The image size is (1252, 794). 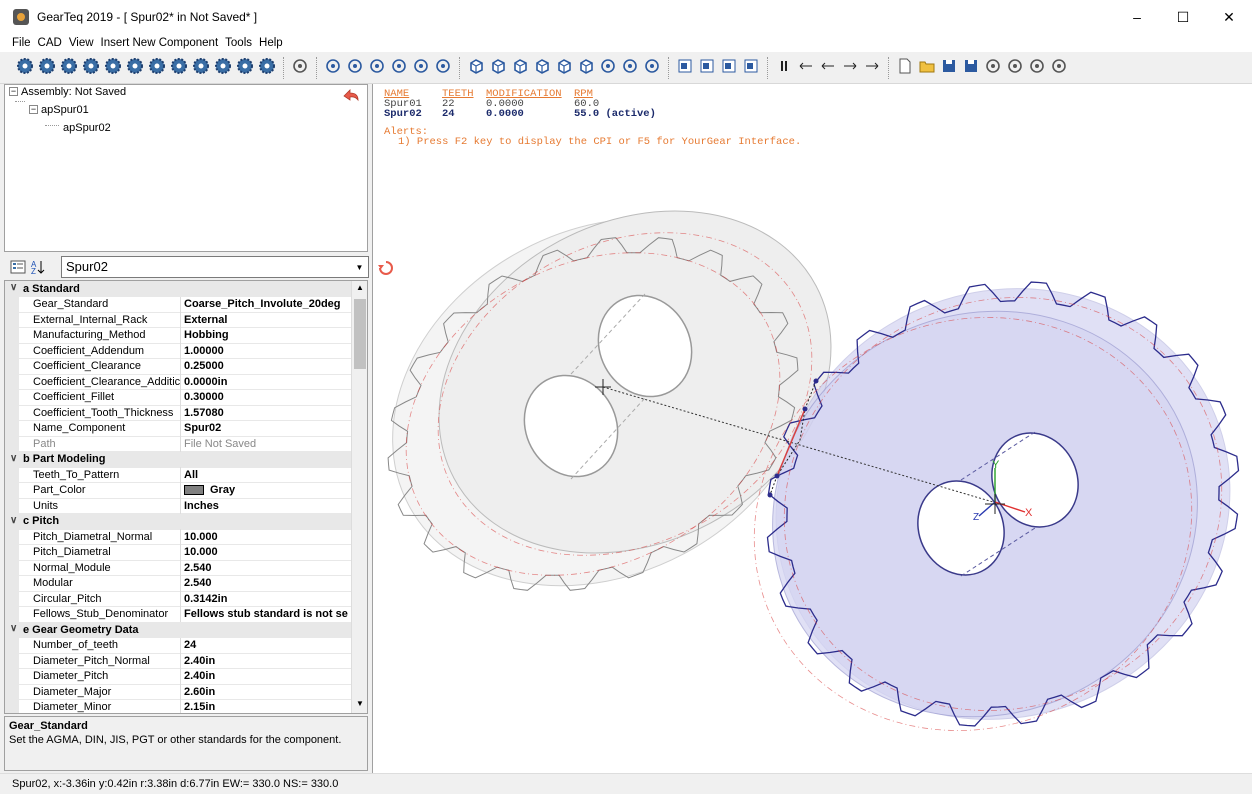 What do you see at coordinates (90, 68) in the screenshot?
I see `gear-pair-button` at bounding box center [90, 68].